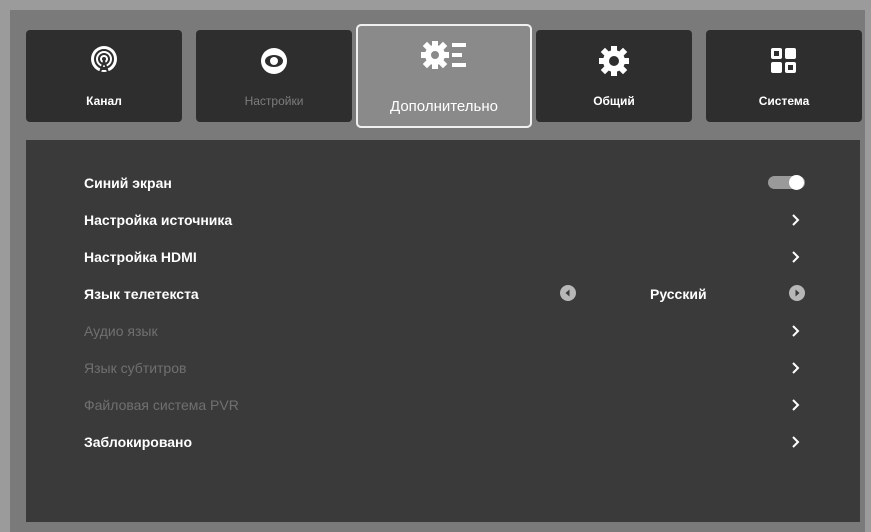  I want to click on menu-item-label: Аудио язык, so click(121, 331).